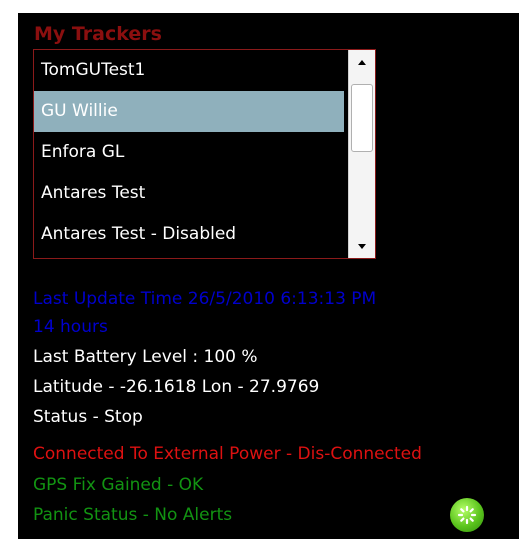  Describe the element at coordinates (189, 111) in the screenshot. I see `list-item-selected: GU Willie` at that location.